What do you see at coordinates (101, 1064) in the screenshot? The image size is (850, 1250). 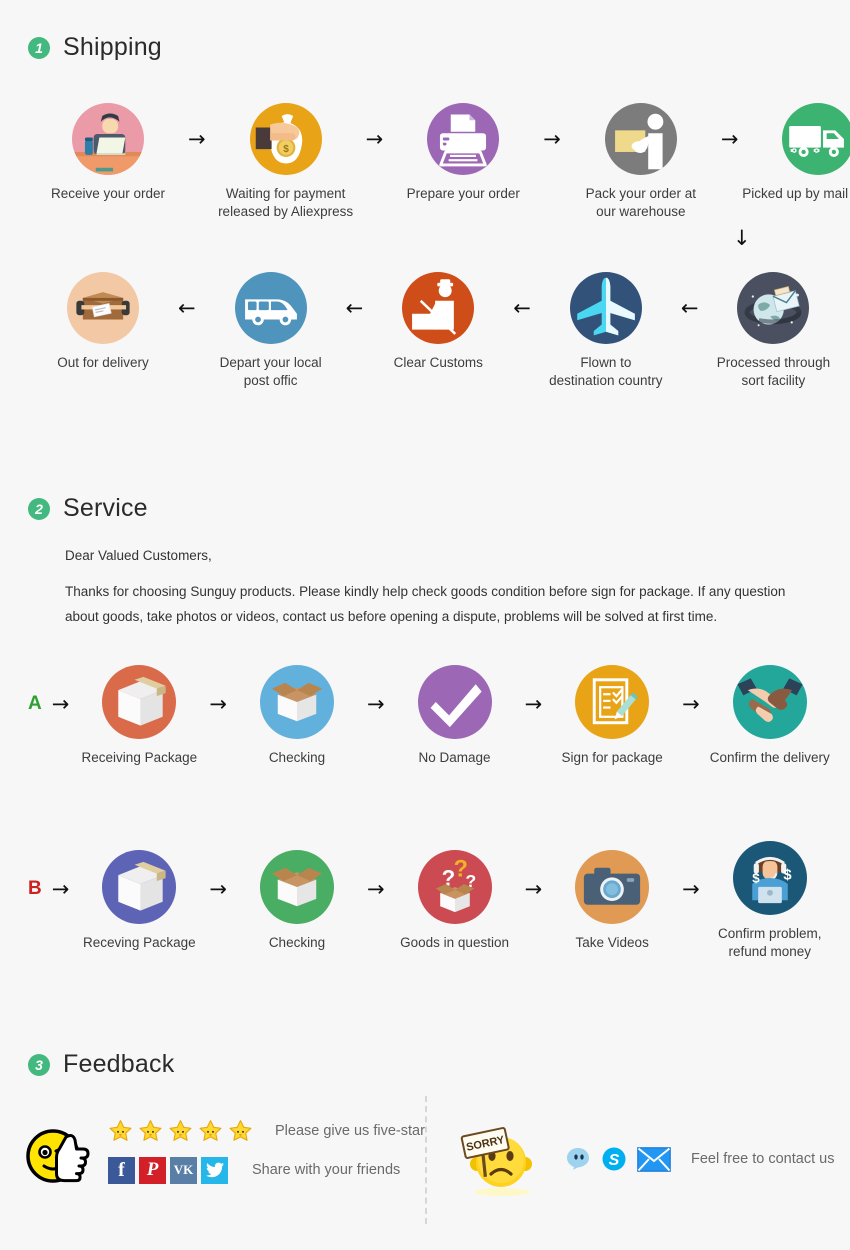 I see `section-header-feedback: 3 Feedback` at bounding box center [101, 1064].